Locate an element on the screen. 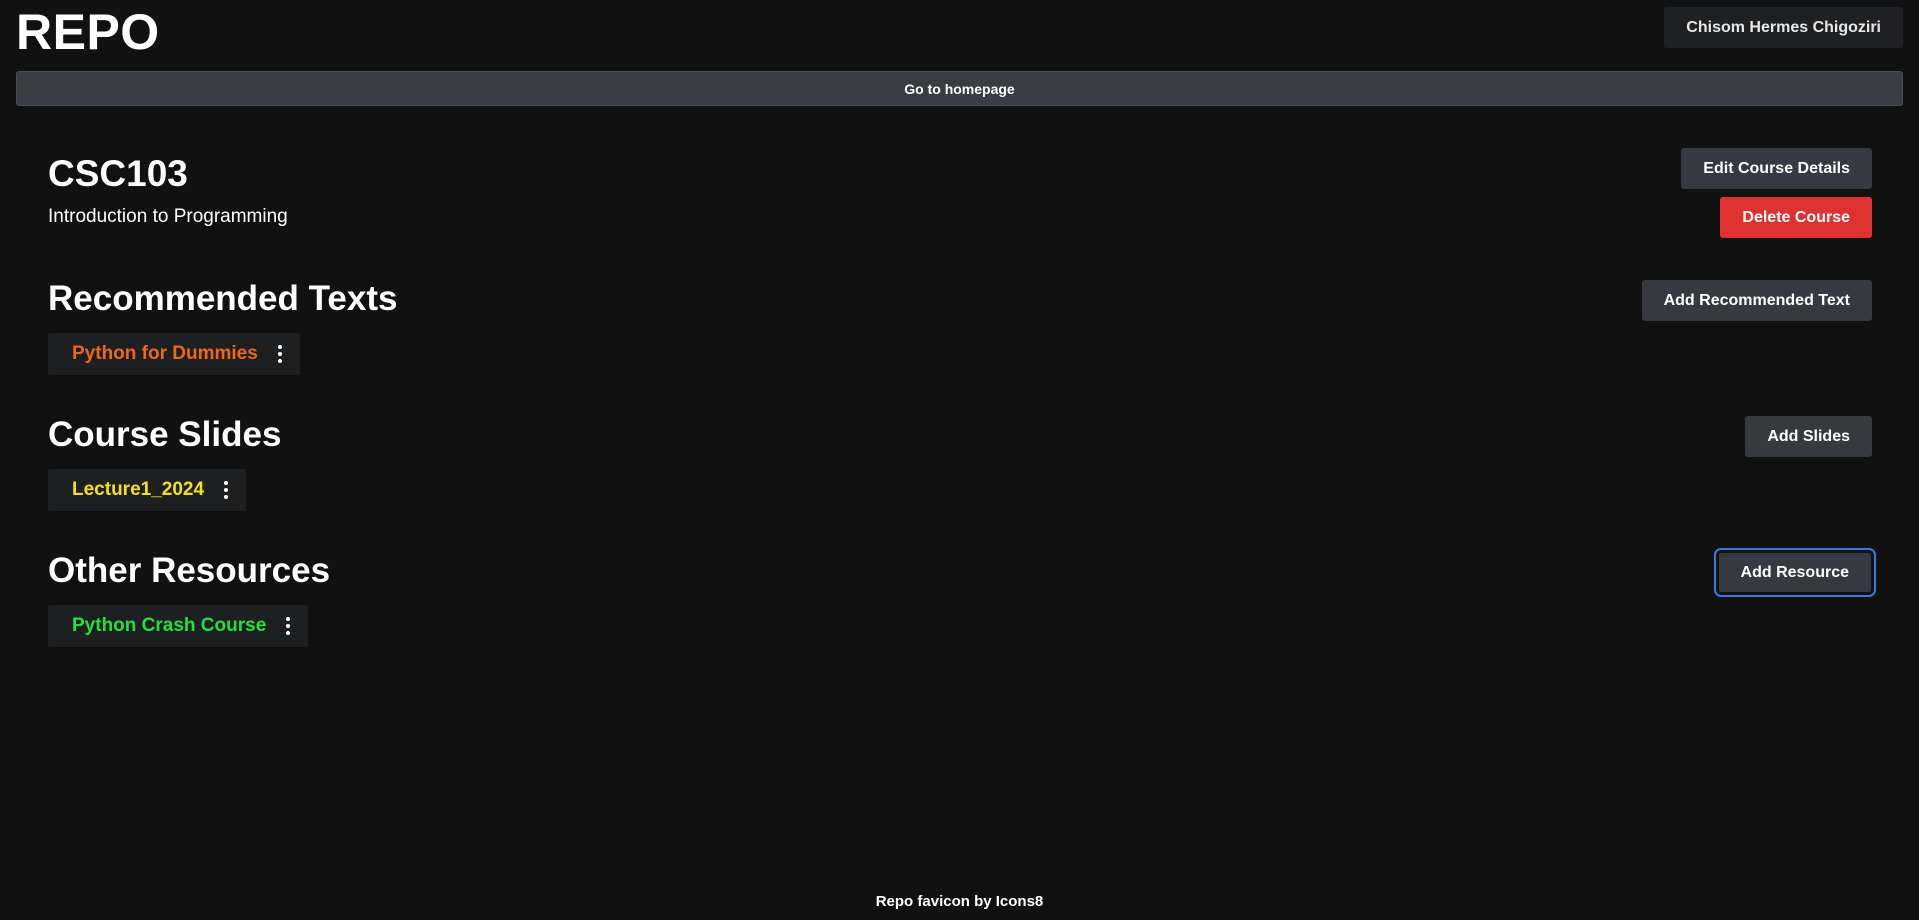 This screenshot has height=920, width=1919. add-recommended-text-button: Add Recommended Text is located at coordinates (1756, 300).